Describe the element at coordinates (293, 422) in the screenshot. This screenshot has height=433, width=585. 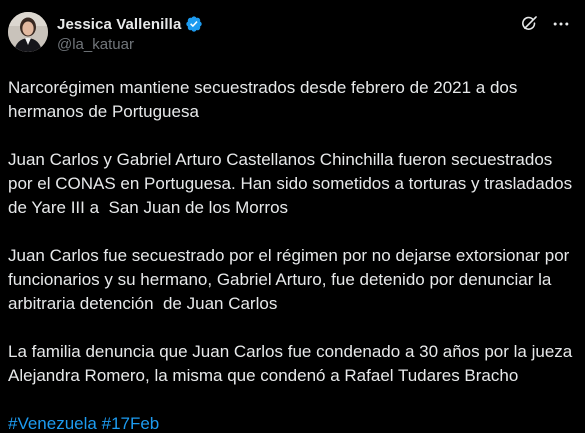
I see `hashtag-line: #Venezuela #17Feb` at that location.